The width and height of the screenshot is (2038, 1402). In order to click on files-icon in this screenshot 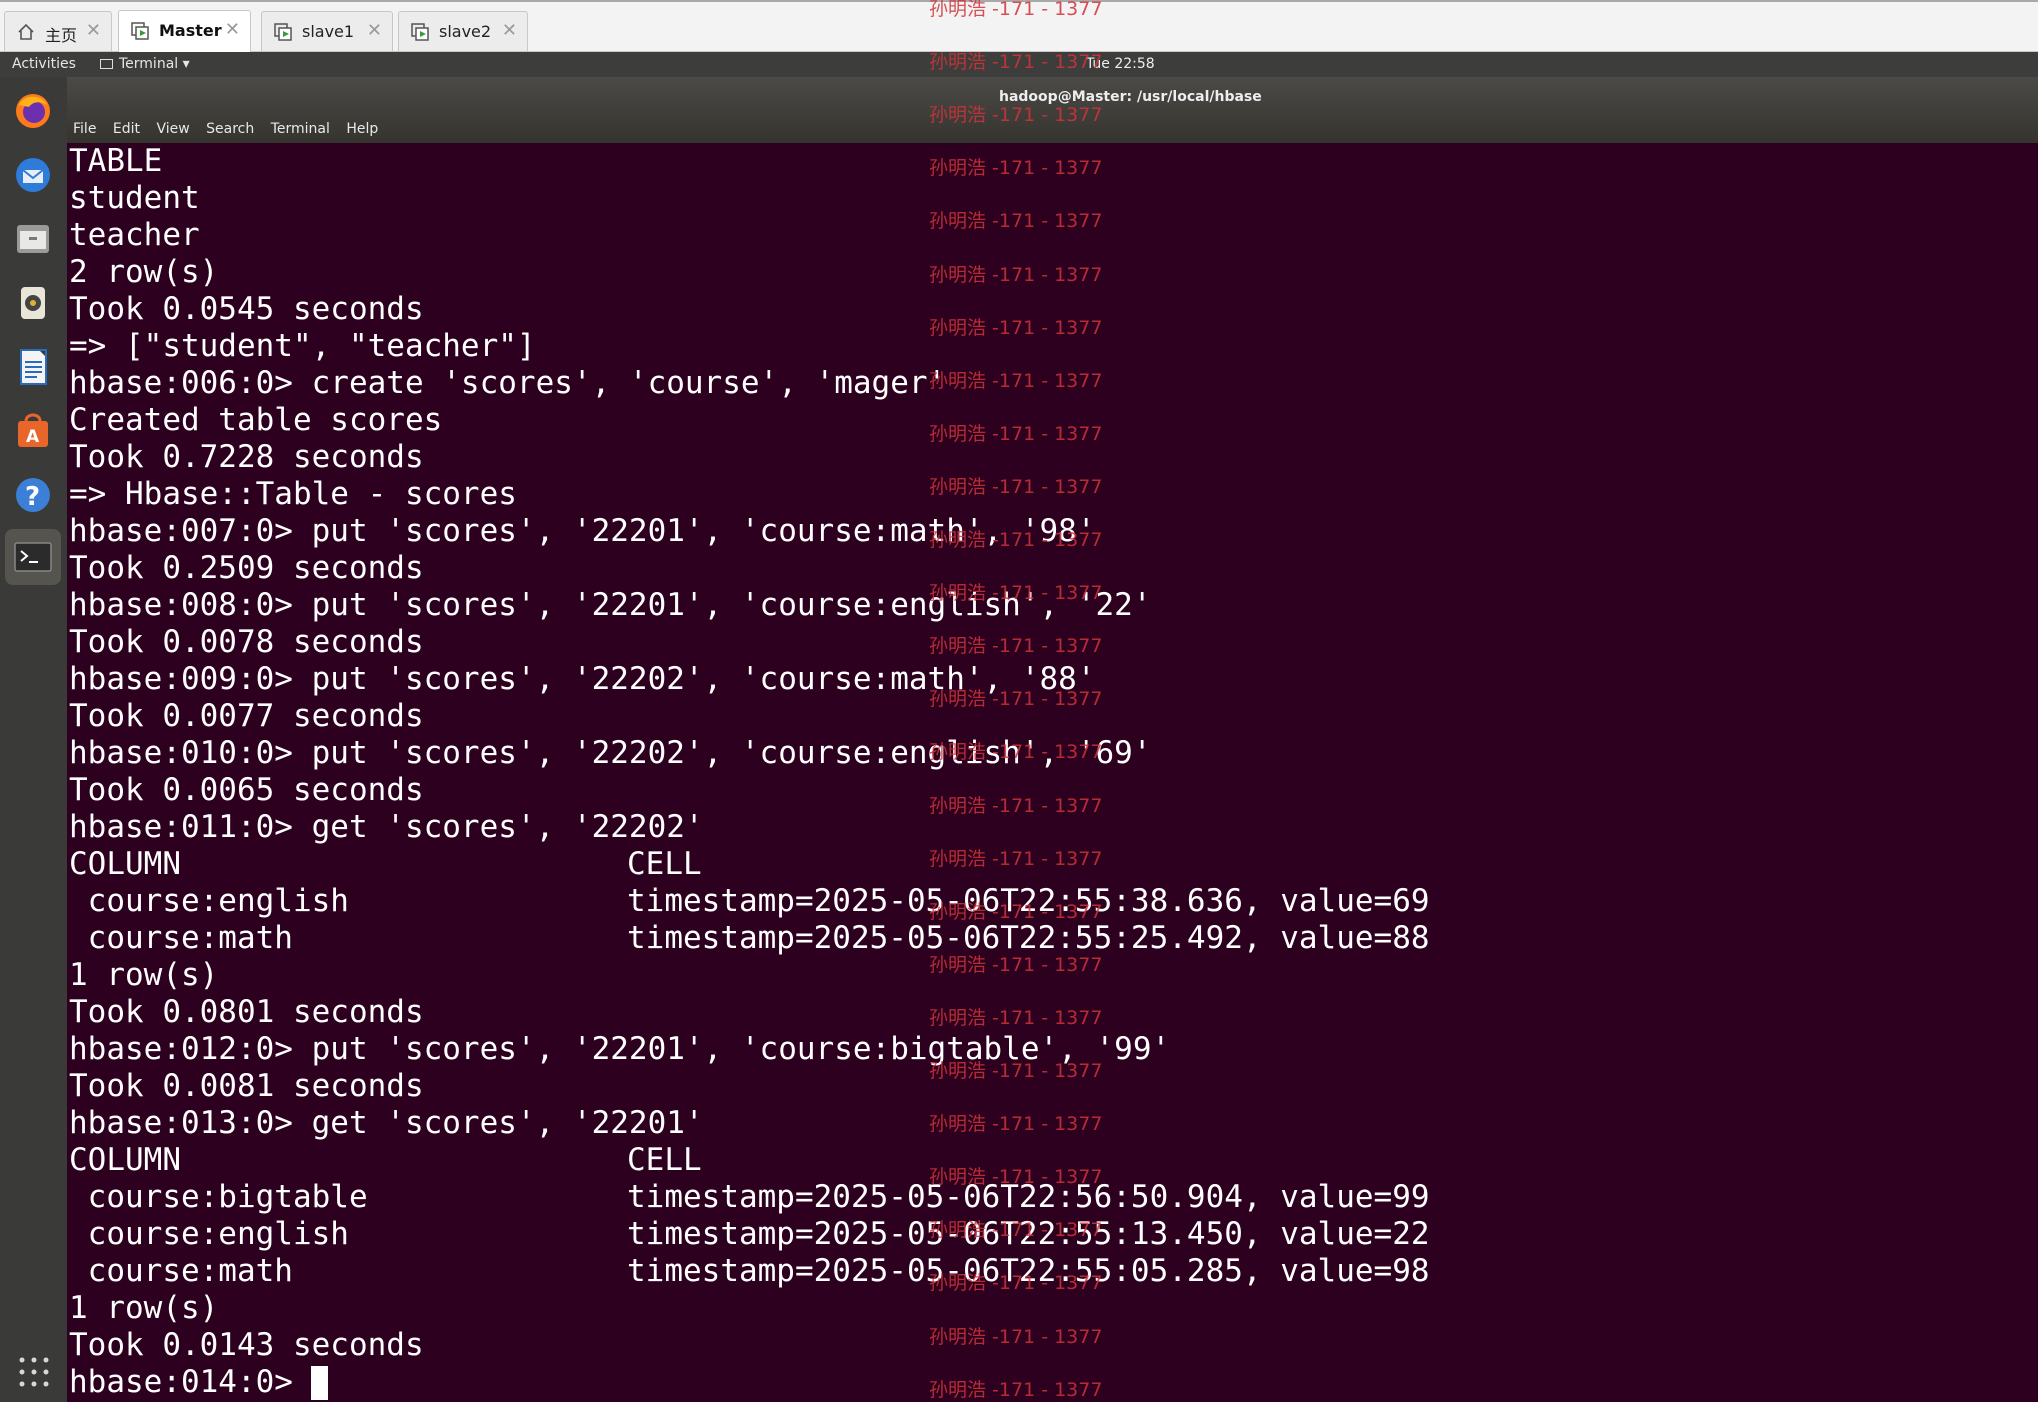, I will do `click(33, 239)`.